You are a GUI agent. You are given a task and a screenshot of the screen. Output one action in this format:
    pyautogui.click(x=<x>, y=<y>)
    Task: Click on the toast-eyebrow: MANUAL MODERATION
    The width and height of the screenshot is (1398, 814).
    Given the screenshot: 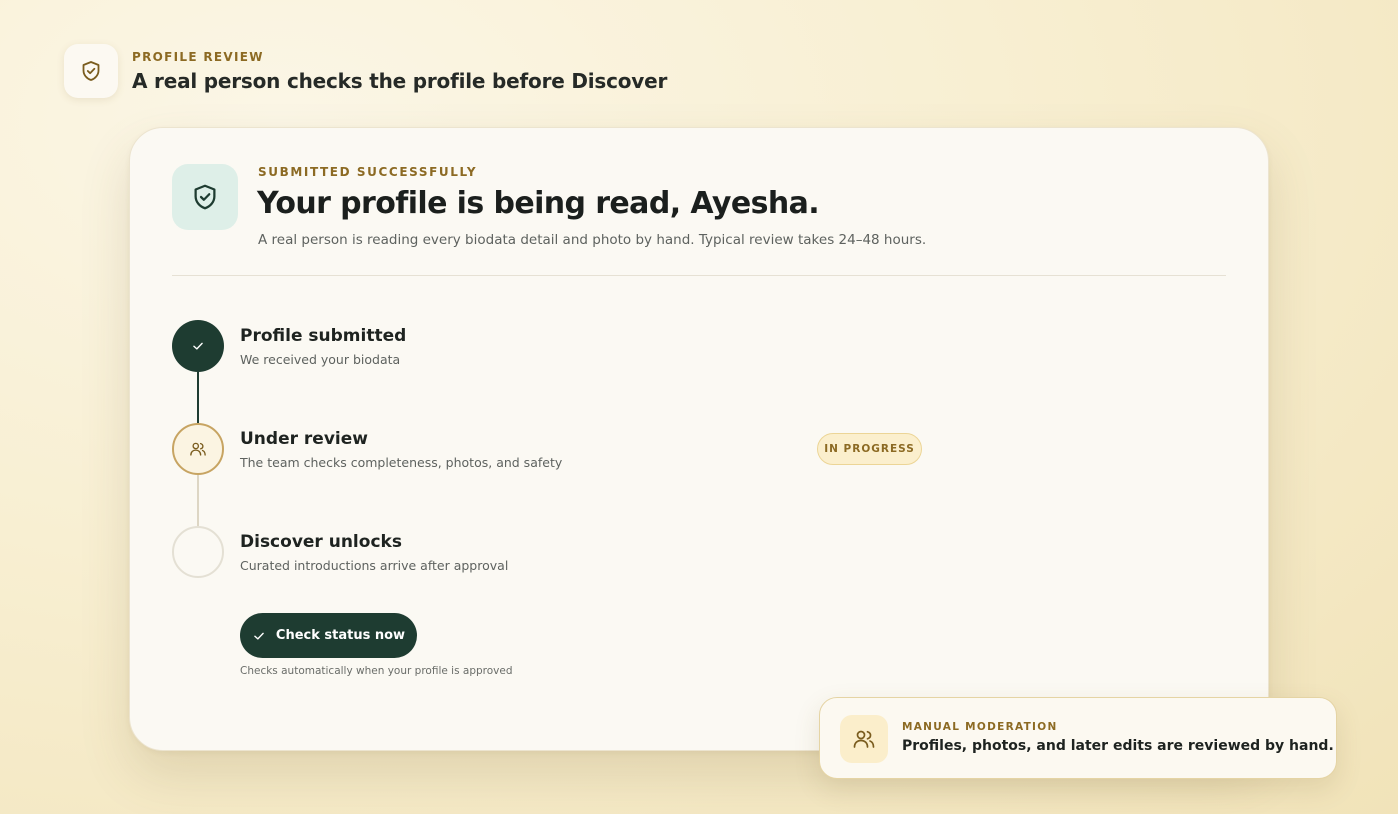 What is the action you would take?
    pyautogui.click(x=980, y=727)
    